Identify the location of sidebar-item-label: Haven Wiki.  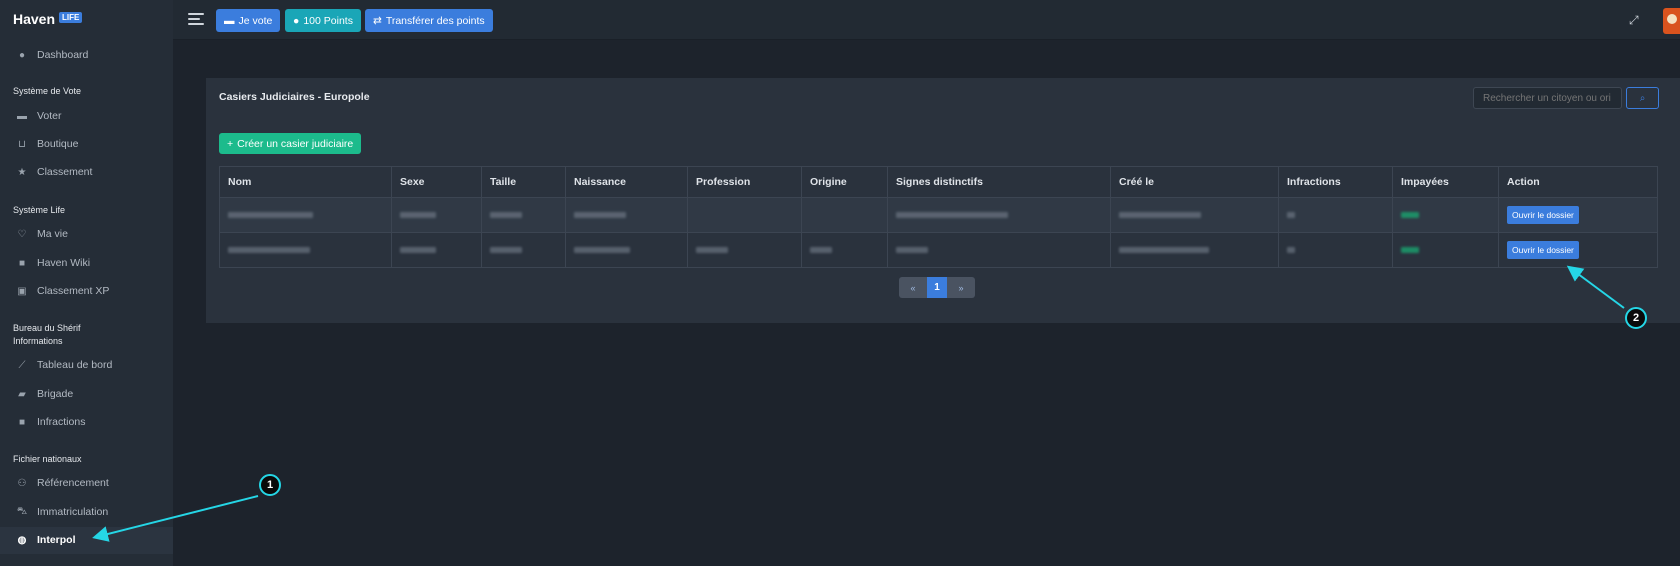
(64, 263).